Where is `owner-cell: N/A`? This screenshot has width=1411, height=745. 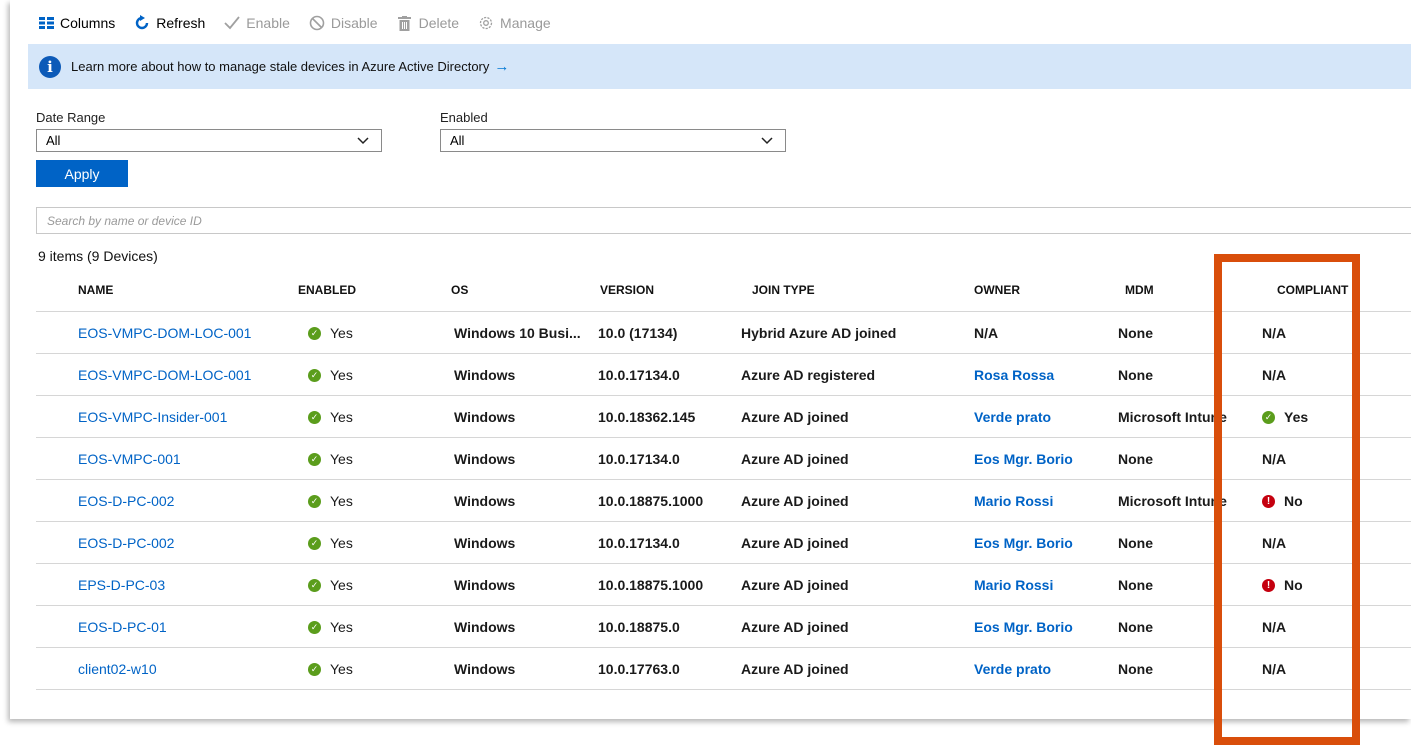 owner-cell: N/A is located at coordinates (986, 333).